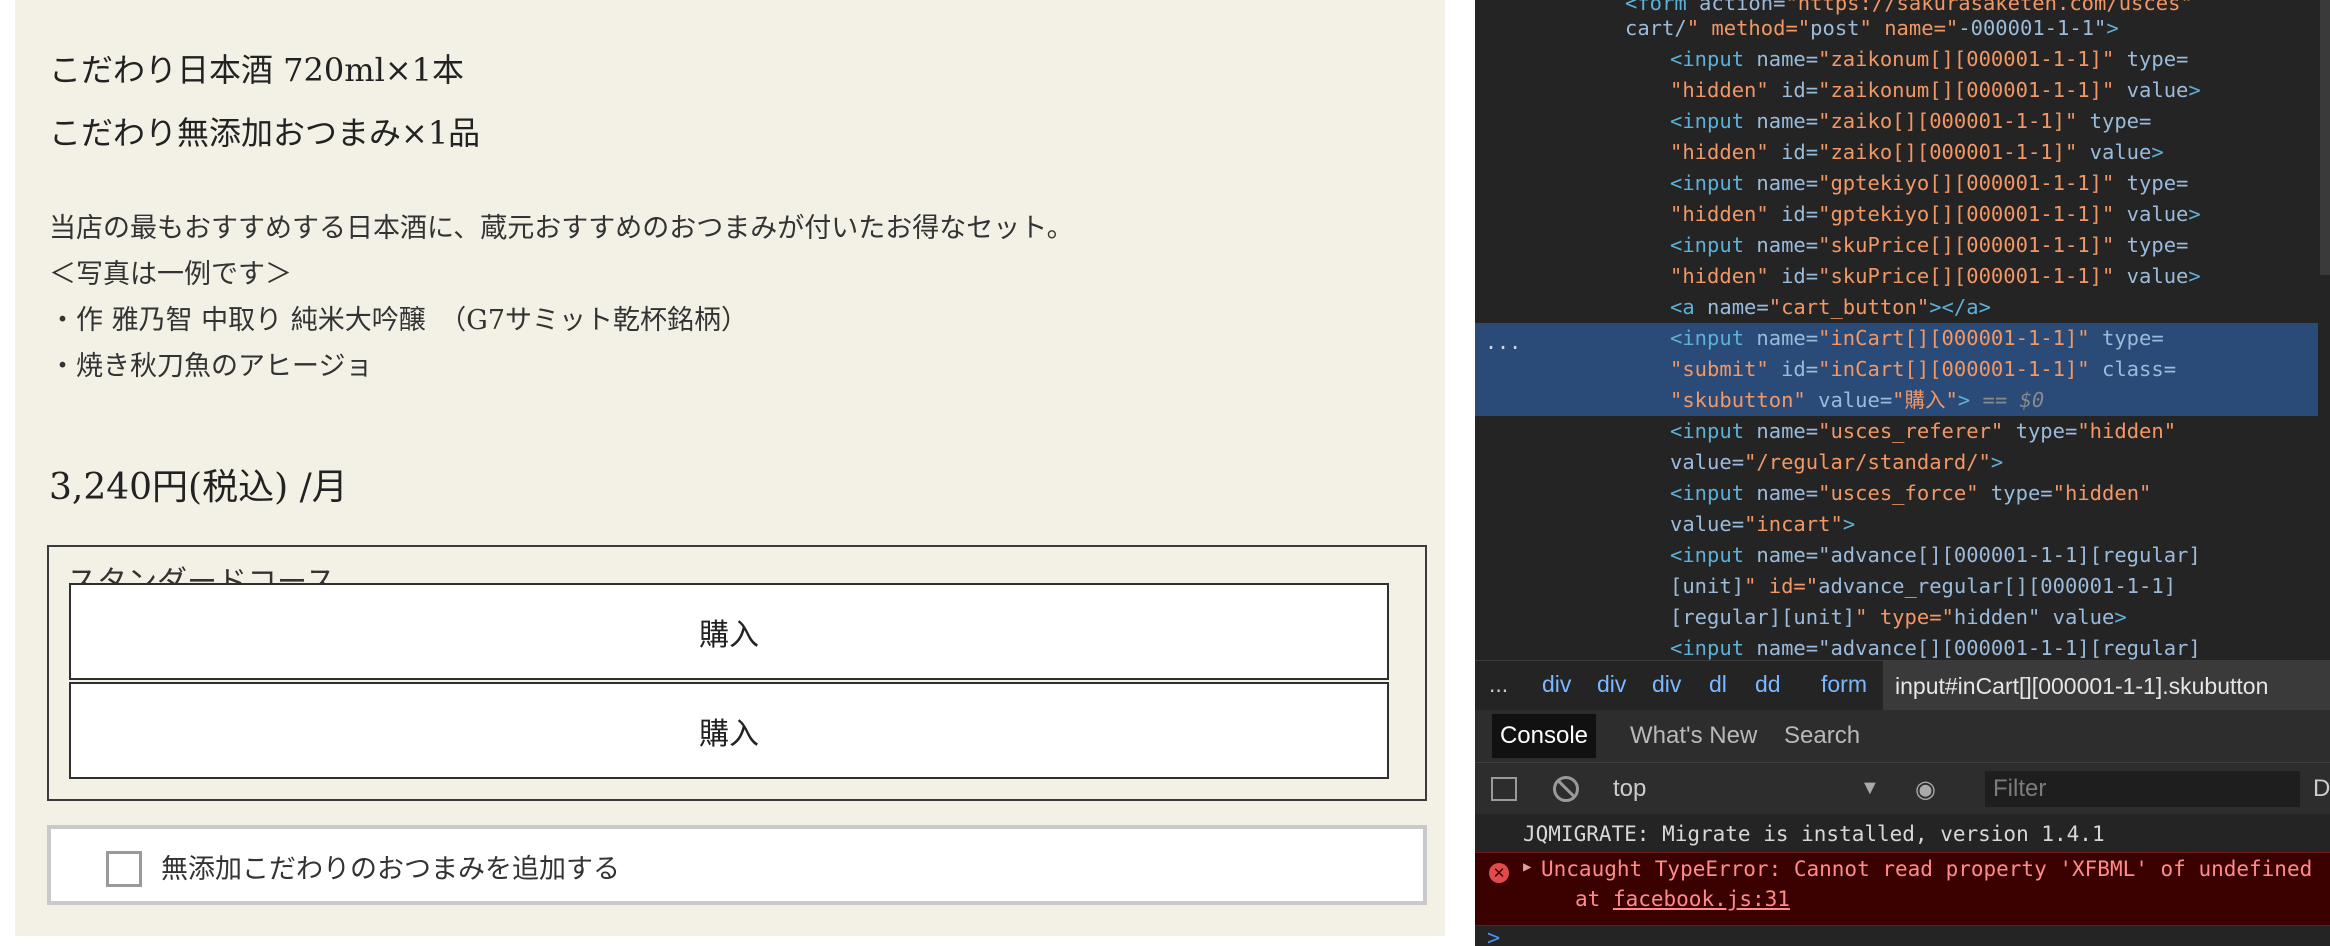 Image resolution: width=2330 pixels, height=946 pixels. What do you see at coordinates (211, 366) in the screenshot?
I see `description-line: ・焼き秋刀魚のアヒージョ` at bounding box center [211, 366].